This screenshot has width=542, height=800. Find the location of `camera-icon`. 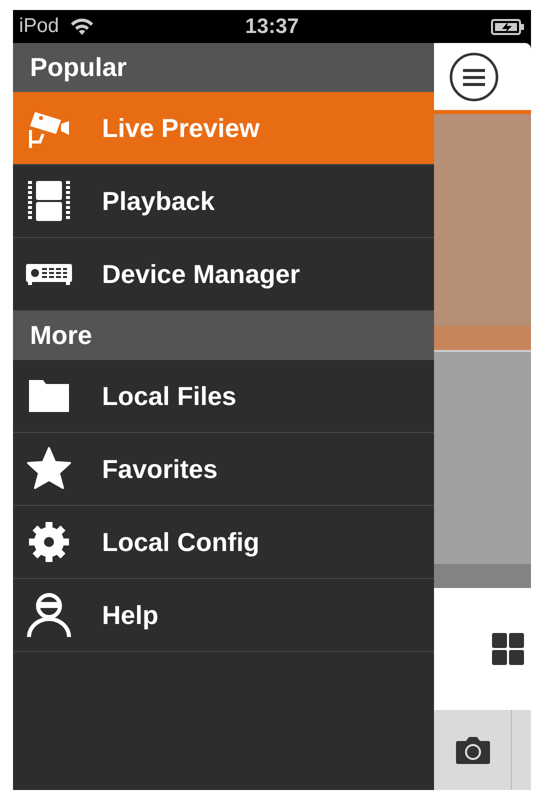

camera-icon is located at coordinates (472, 750).